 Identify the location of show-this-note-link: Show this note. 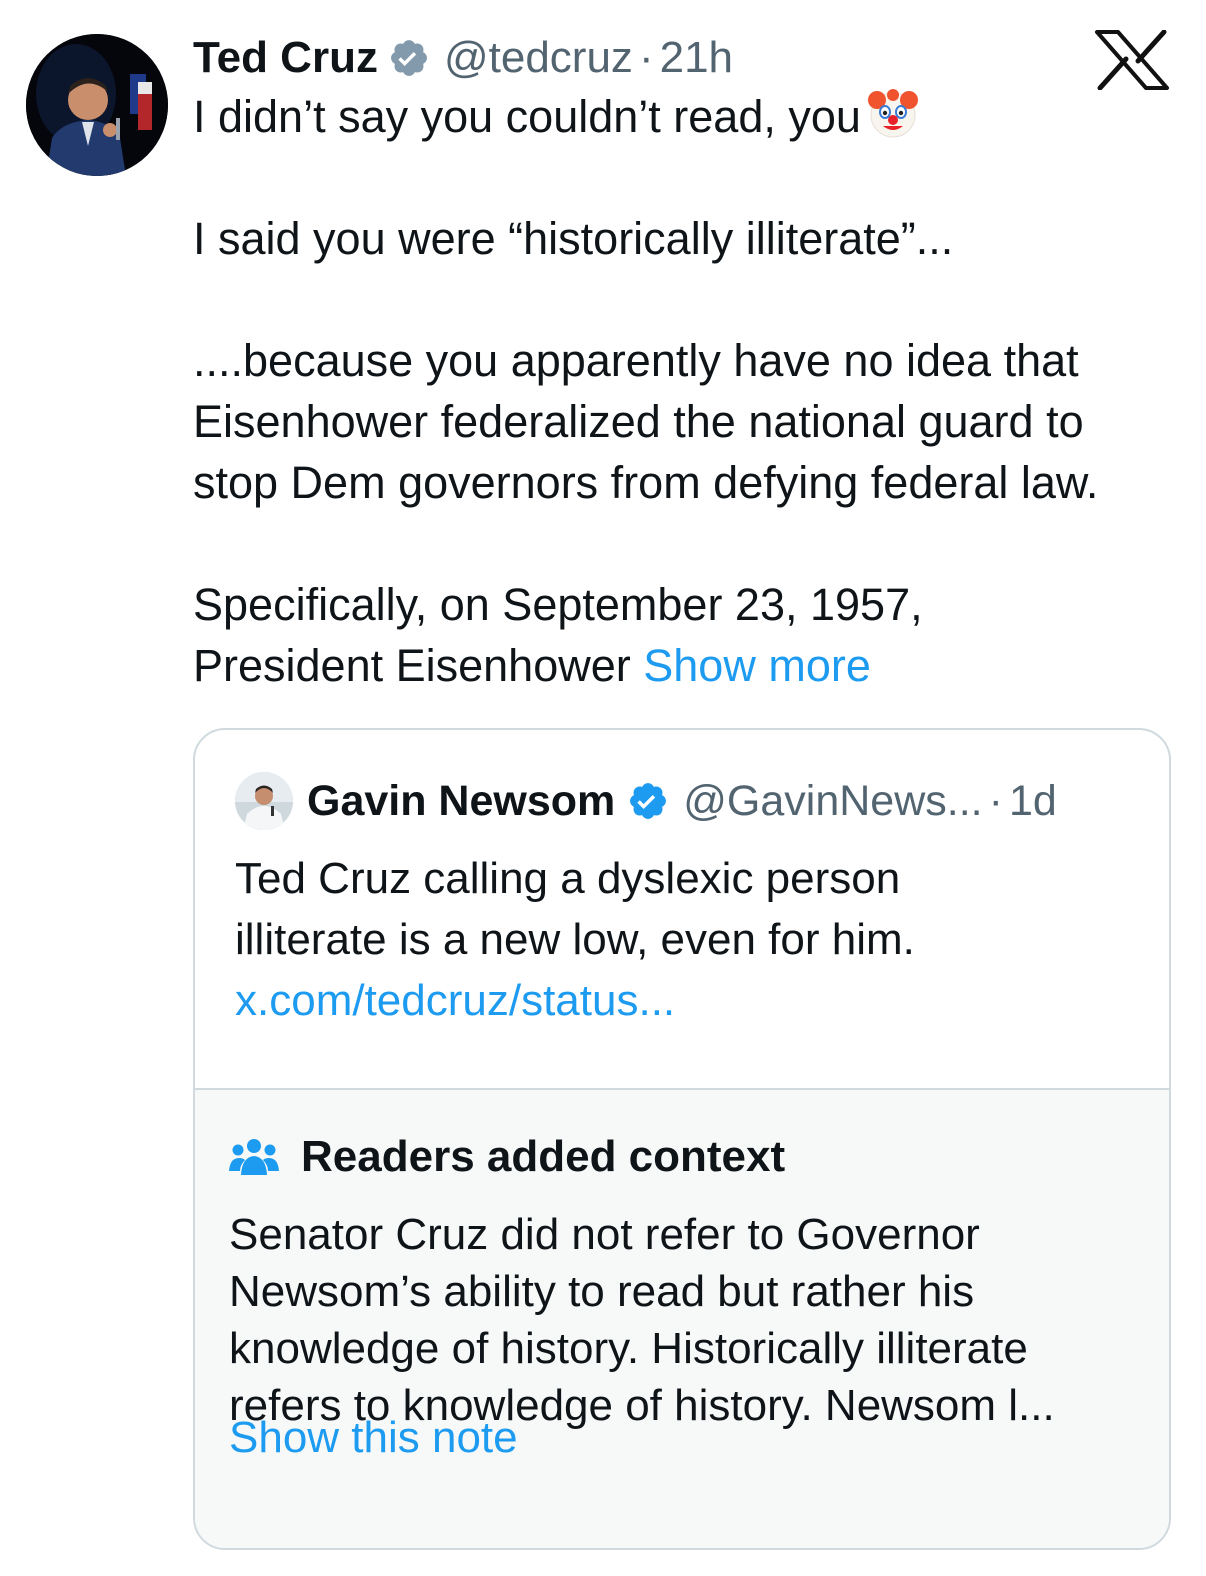
(373, 1438).